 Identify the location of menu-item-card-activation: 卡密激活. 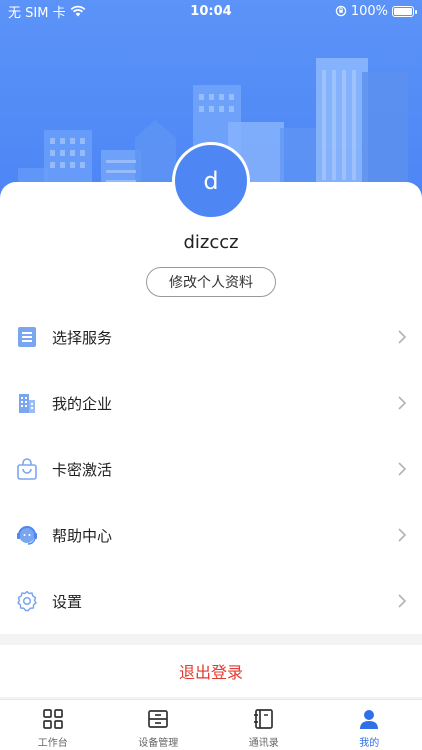
(211, 469).